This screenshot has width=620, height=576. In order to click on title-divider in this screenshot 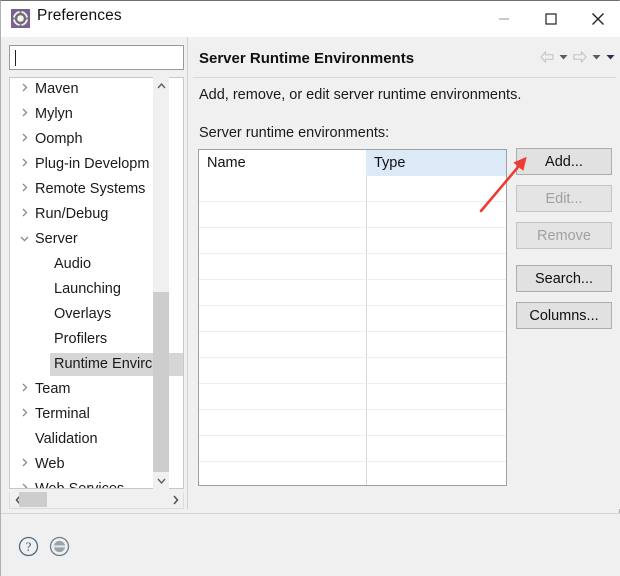, I will do `click(404, 77)`.